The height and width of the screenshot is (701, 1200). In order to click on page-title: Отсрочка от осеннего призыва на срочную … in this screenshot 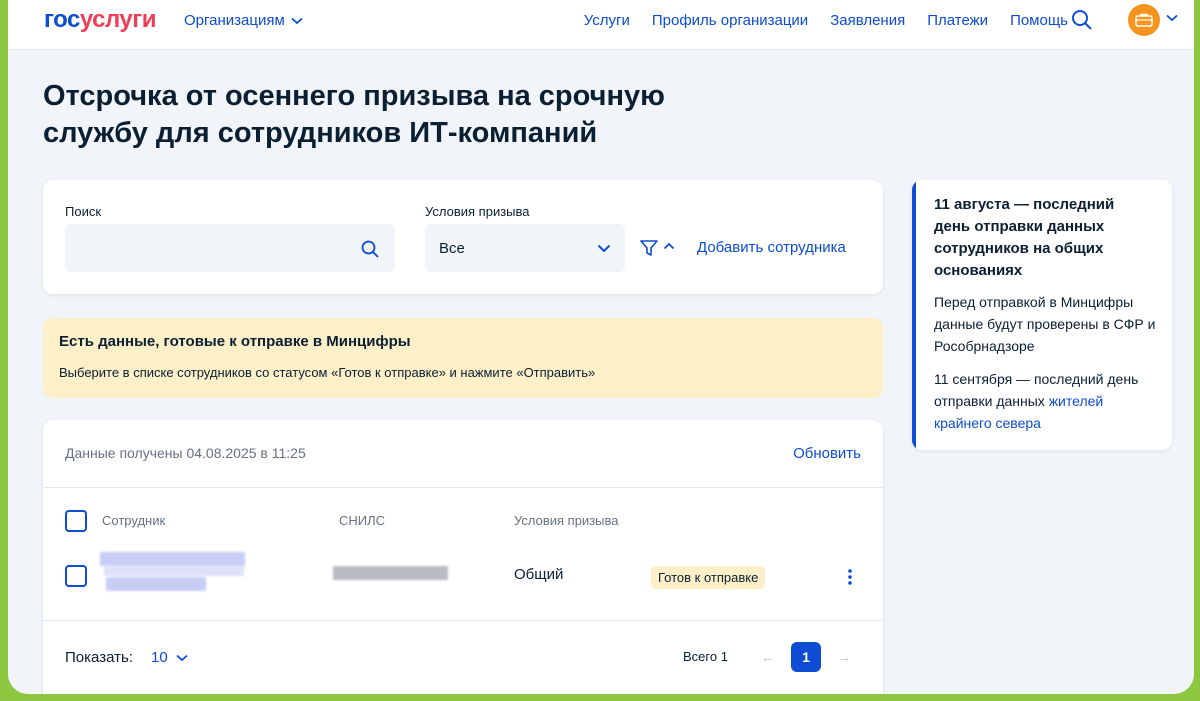, I will do `click(354, 114)`.